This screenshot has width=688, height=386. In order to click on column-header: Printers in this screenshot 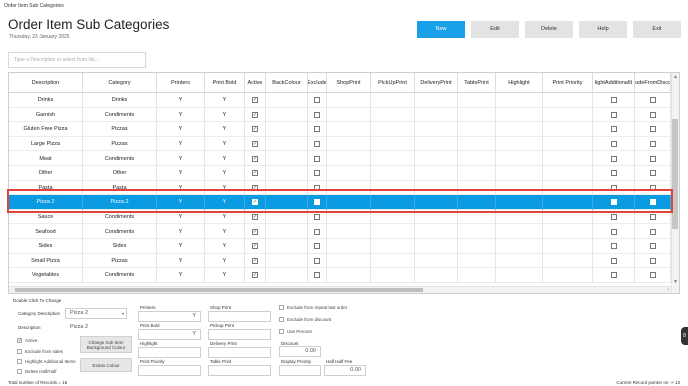, I will do `click(181, 83)`.